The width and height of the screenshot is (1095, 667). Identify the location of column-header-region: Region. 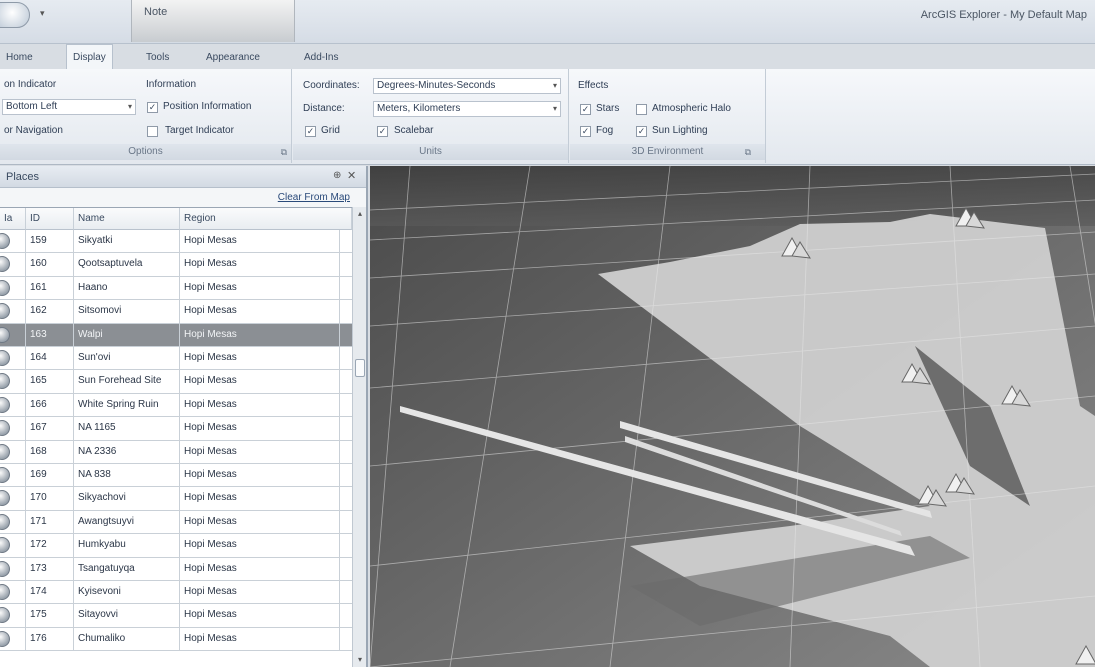
(266, 219).